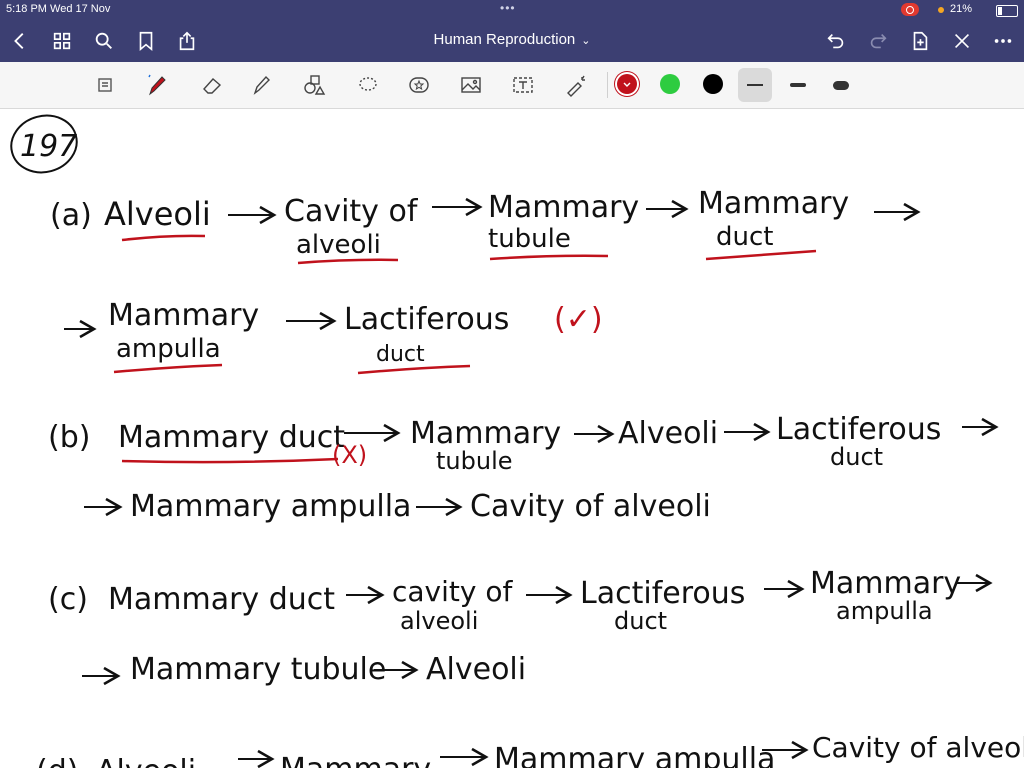 This screenshot has width=1024, height=768. I want to click on thick-stroke-icon, so click(841, 85).